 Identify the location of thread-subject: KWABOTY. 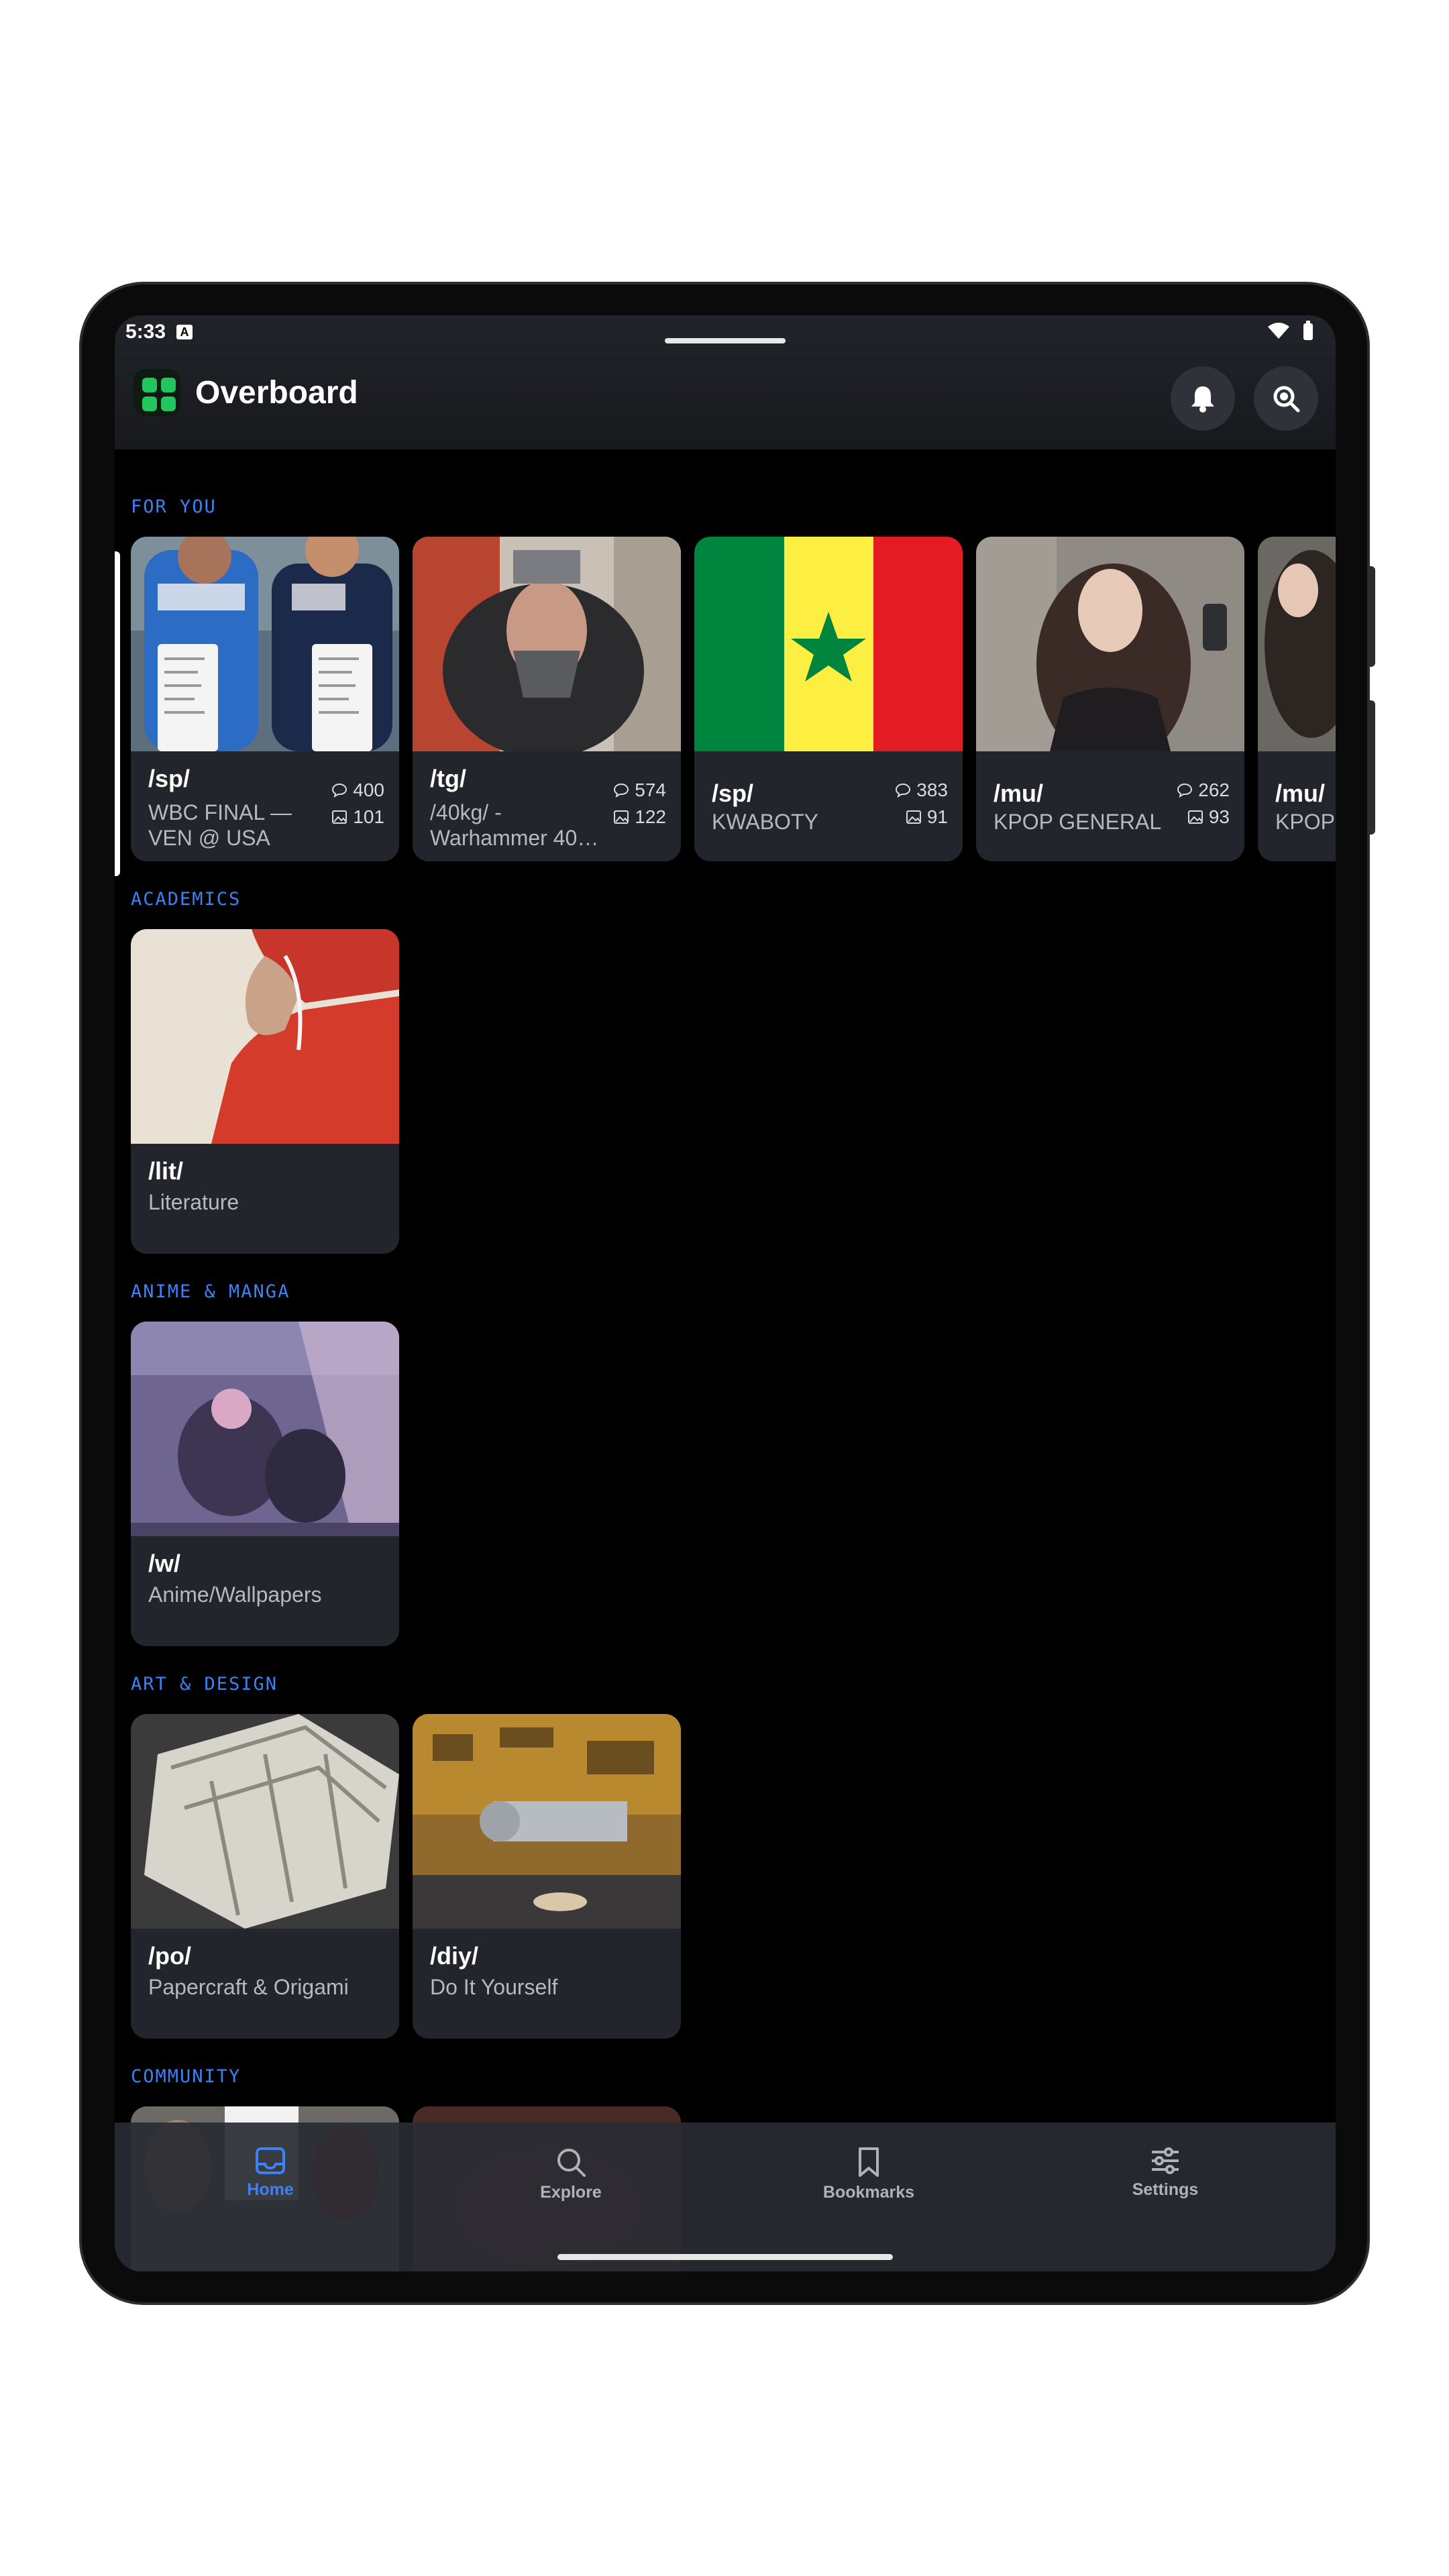
(765, 822).